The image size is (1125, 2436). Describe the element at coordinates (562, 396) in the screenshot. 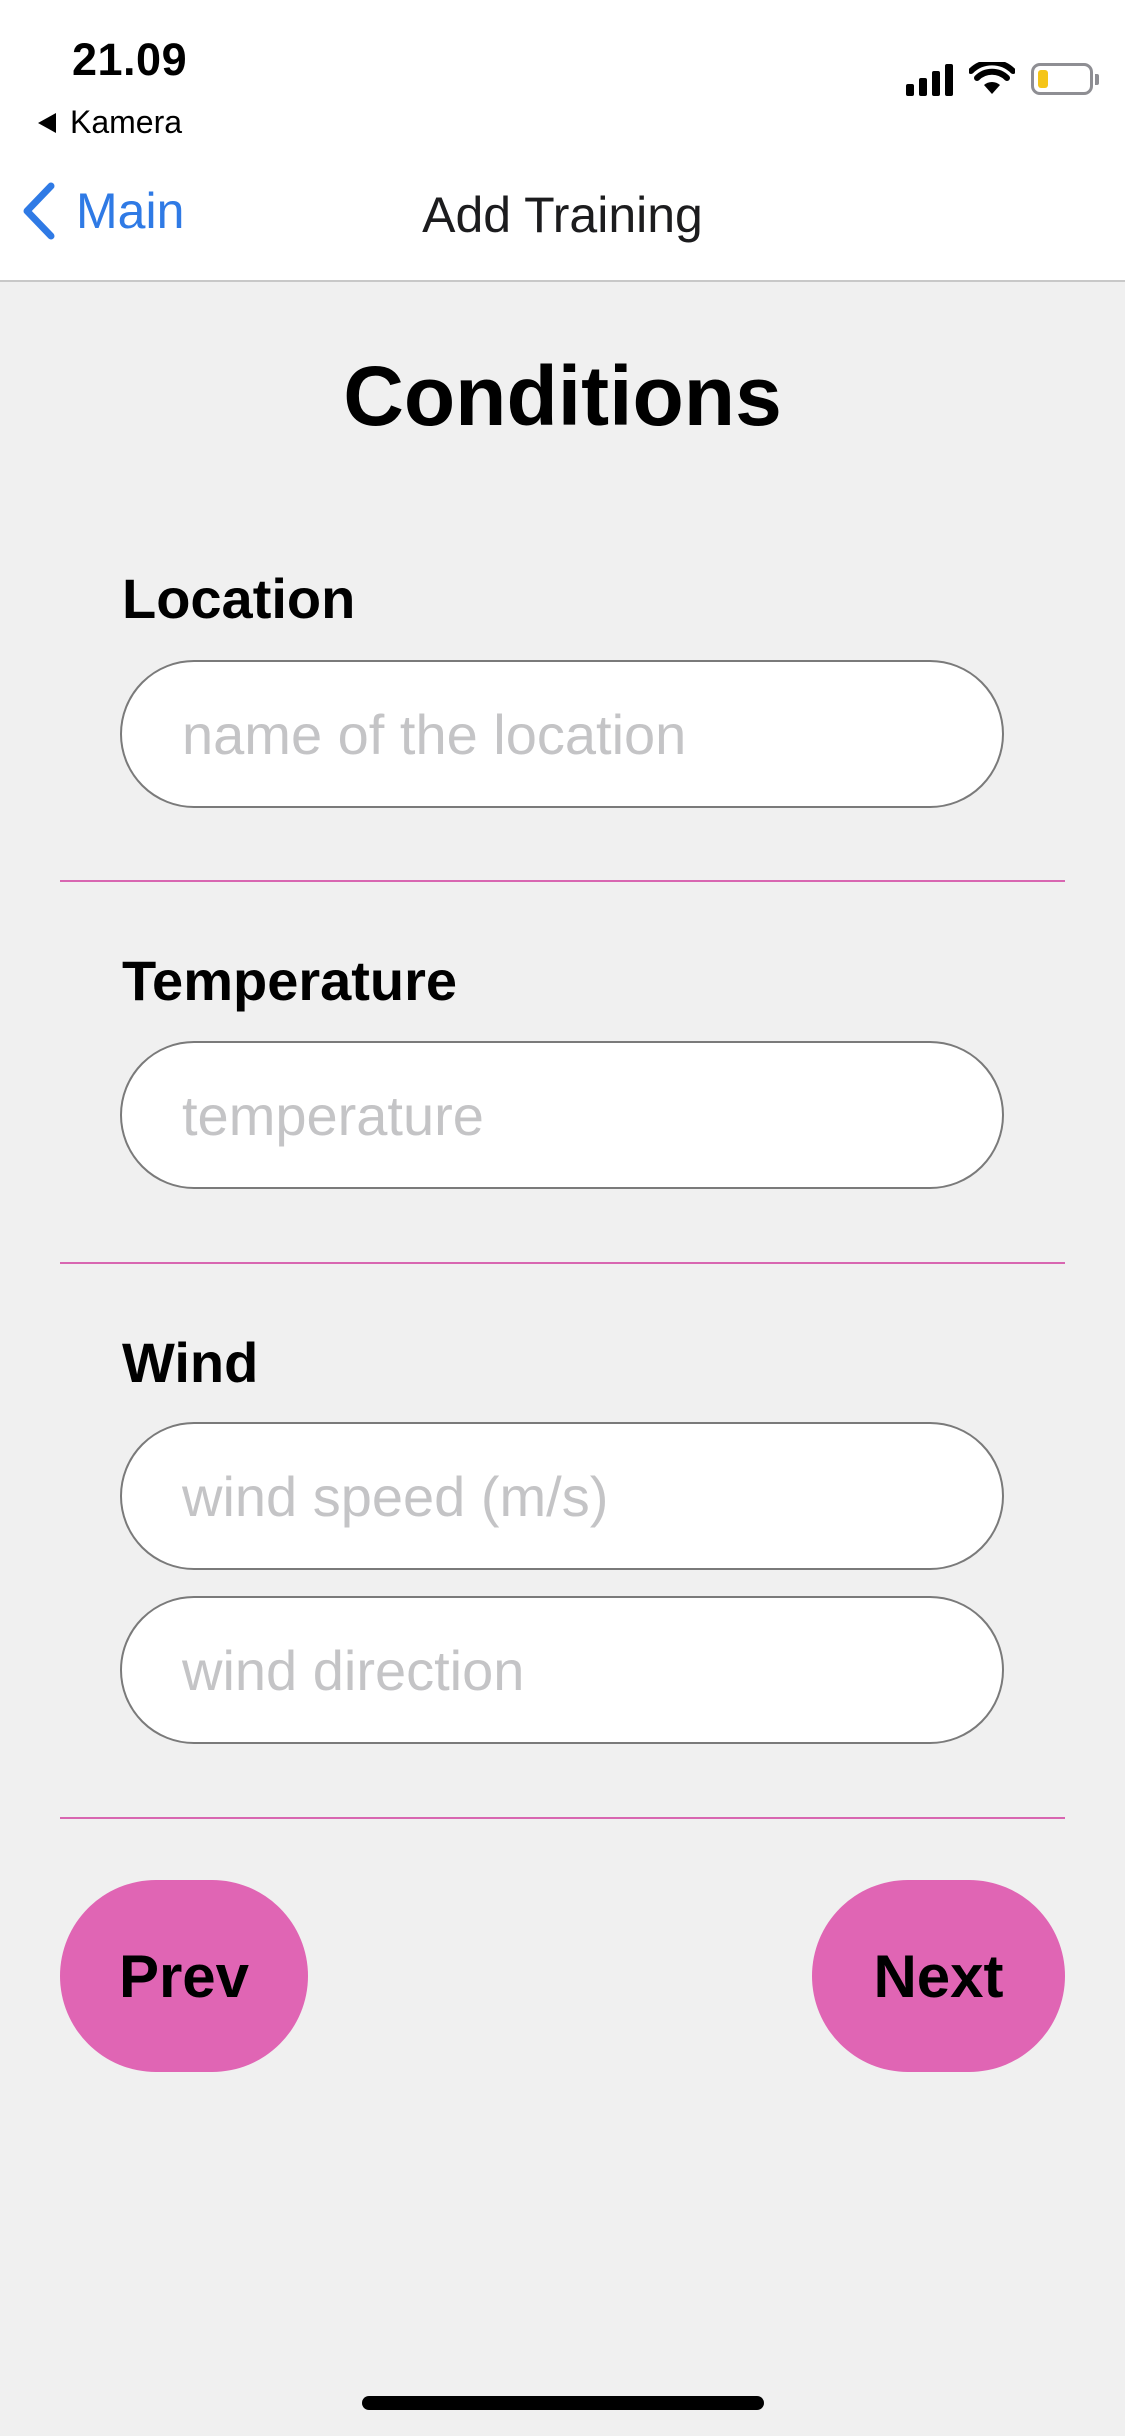

I see `page-title: Conditions` at that location.